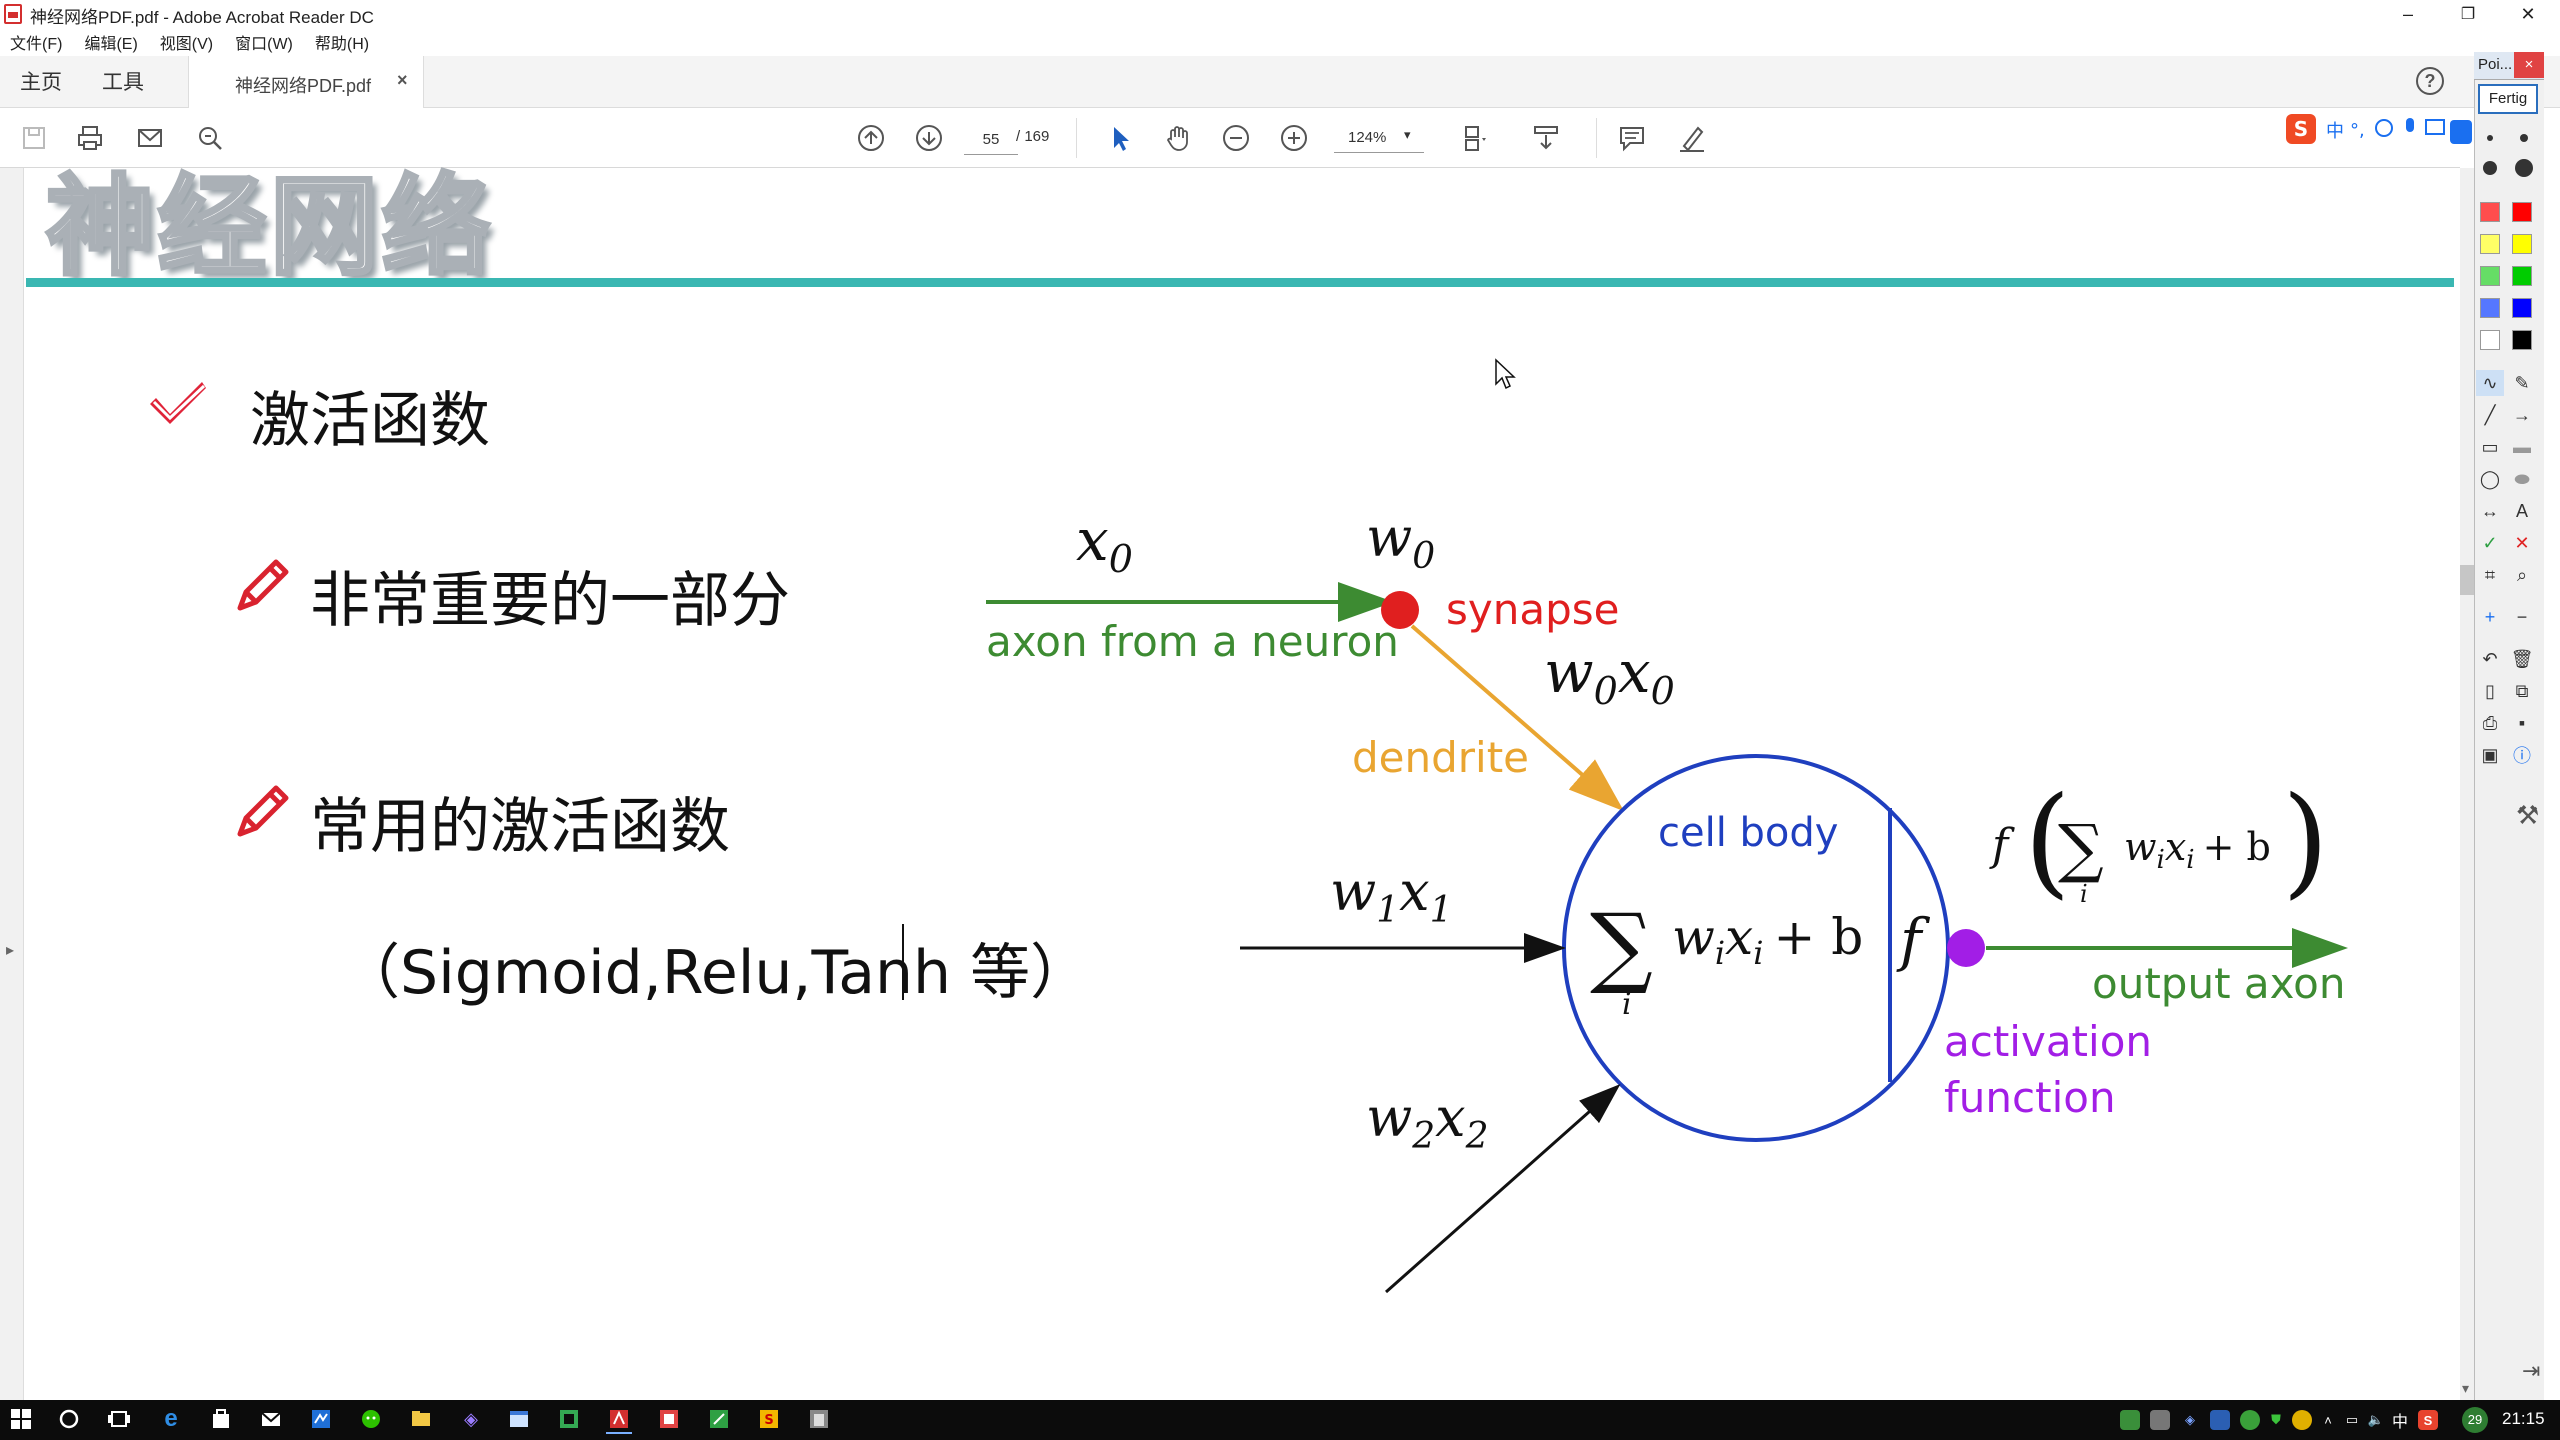  I want to click on app-icon-green-pen, so click(719, 1419).